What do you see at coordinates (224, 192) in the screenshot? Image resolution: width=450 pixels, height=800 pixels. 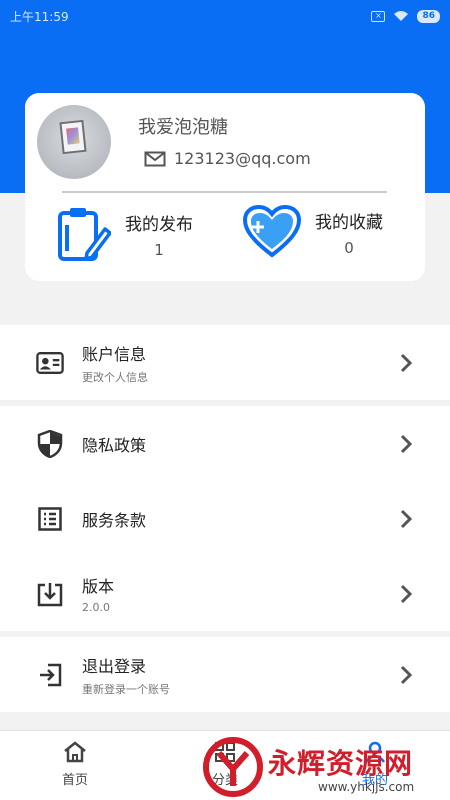 I see `card-divider` at bounding box center [224, 192].